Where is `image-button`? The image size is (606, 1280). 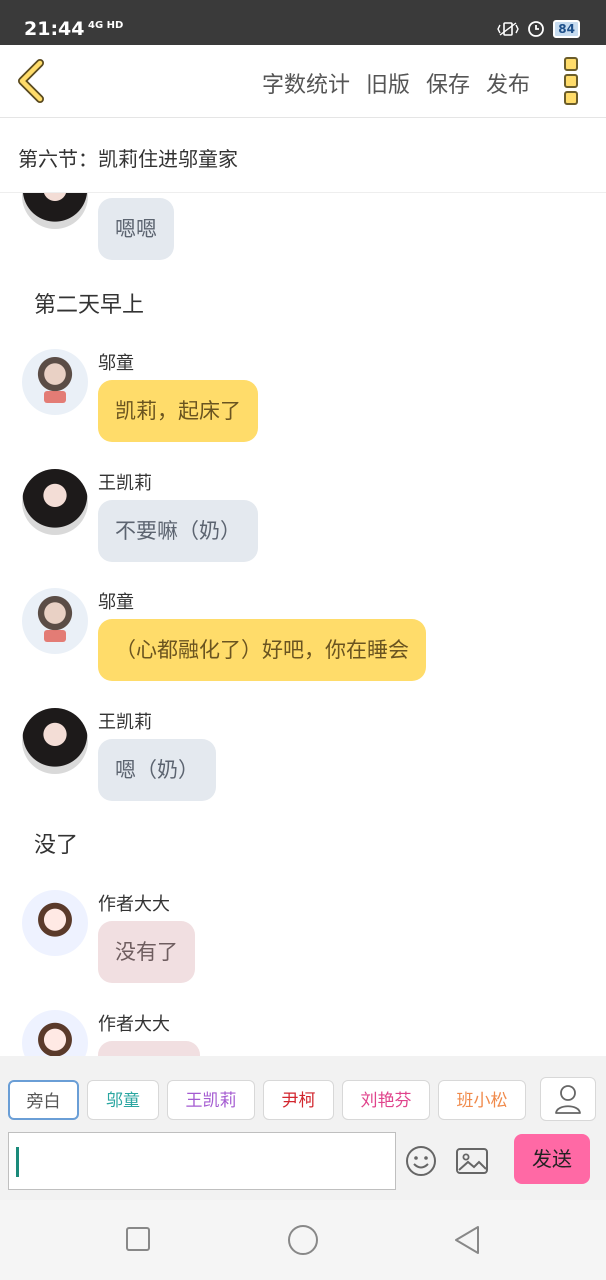
image-button is located at coordinates (472, 1163).